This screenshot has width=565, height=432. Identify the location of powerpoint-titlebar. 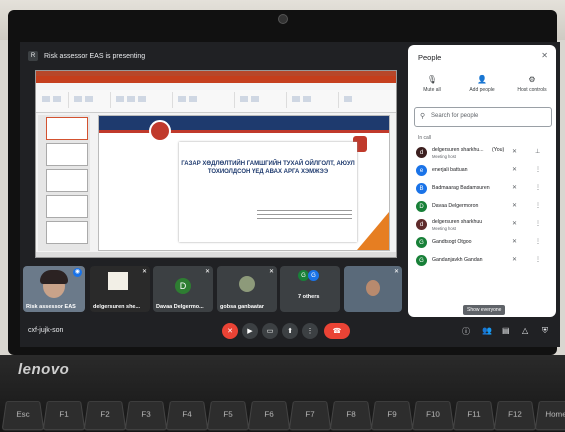
(216, 79).